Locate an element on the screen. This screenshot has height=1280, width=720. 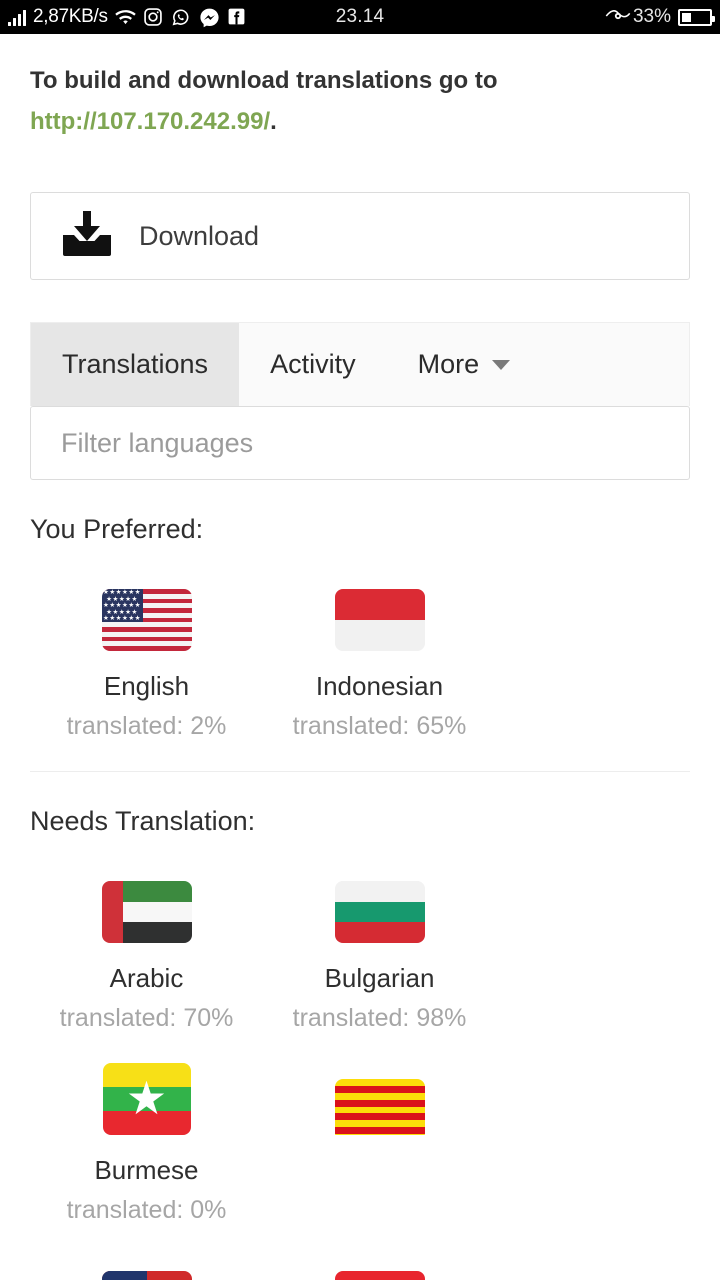
flag-myanmar-icon: ★ is located at coordinates (146, 1099).